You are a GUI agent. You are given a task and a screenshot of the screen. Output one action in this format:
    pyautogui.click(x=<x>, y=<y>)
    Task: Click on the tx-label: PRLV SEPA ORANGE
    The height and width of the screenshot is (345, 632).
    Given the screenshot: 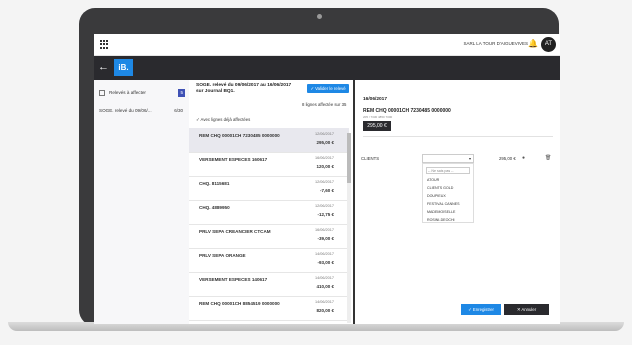 What is the action you would take?
    pyautogui.click(x=222, y=255)
    